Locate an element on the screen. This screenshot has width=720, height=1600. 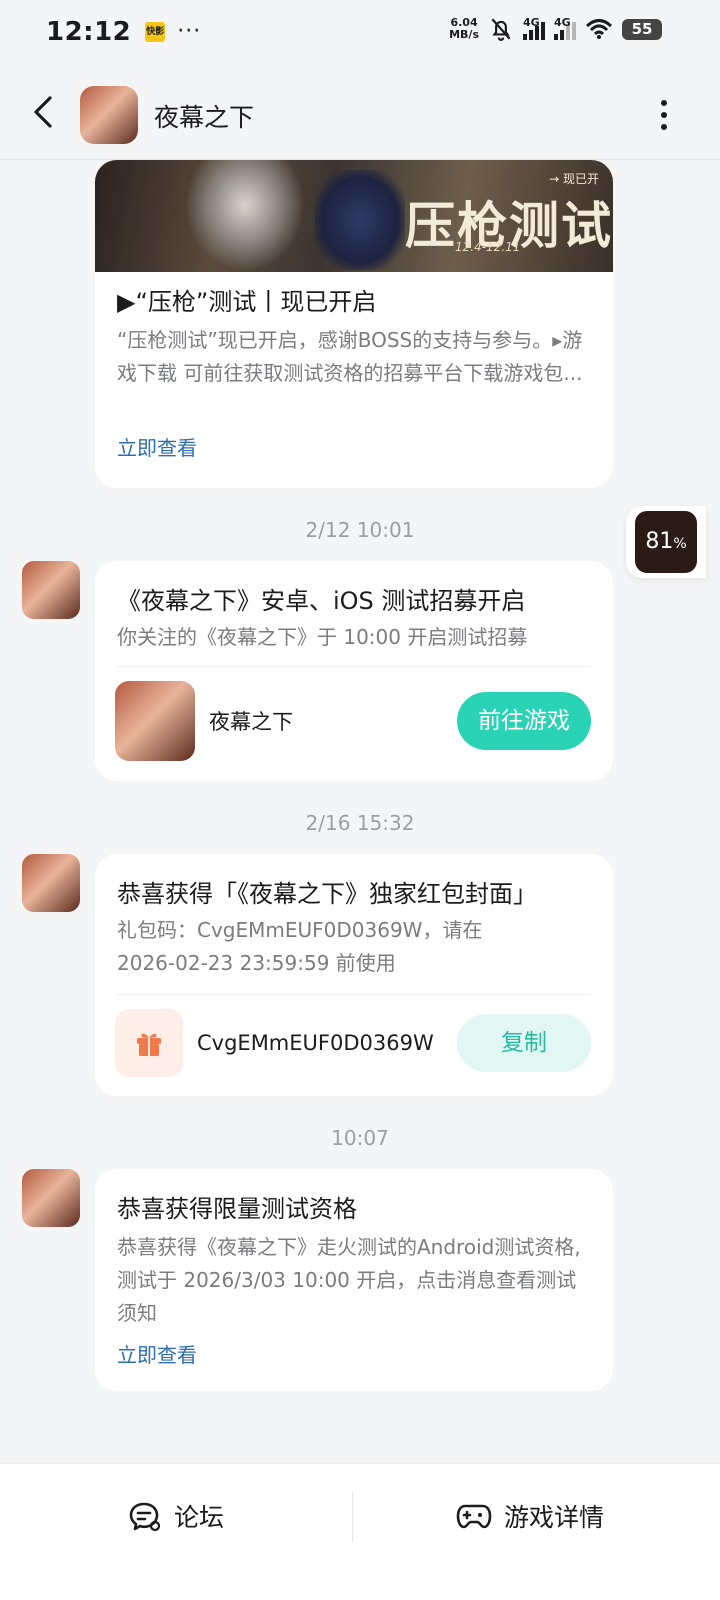
gamepad-icon is located at coordinates (474, 1516).